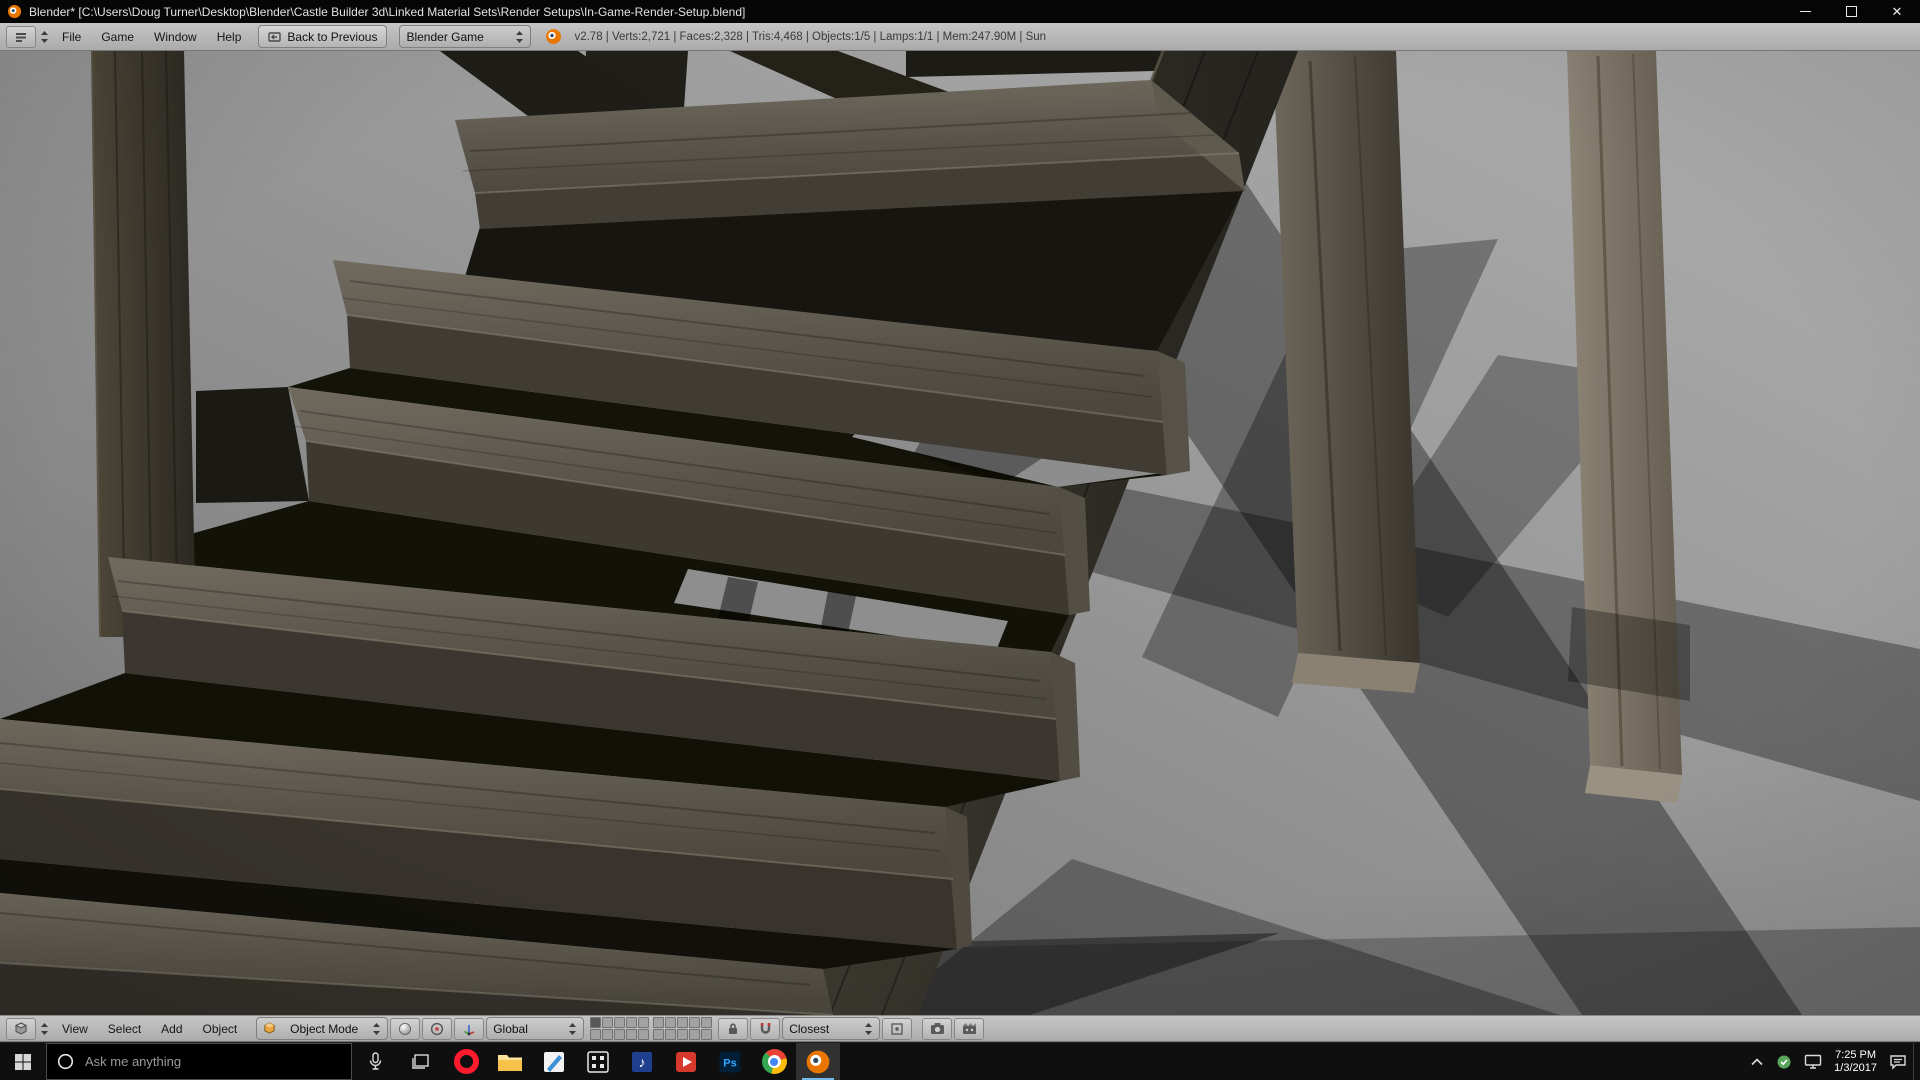 The width and height of the screenshot is (1920, 1080). I want to click on task-view-button, so click(421, 1061).